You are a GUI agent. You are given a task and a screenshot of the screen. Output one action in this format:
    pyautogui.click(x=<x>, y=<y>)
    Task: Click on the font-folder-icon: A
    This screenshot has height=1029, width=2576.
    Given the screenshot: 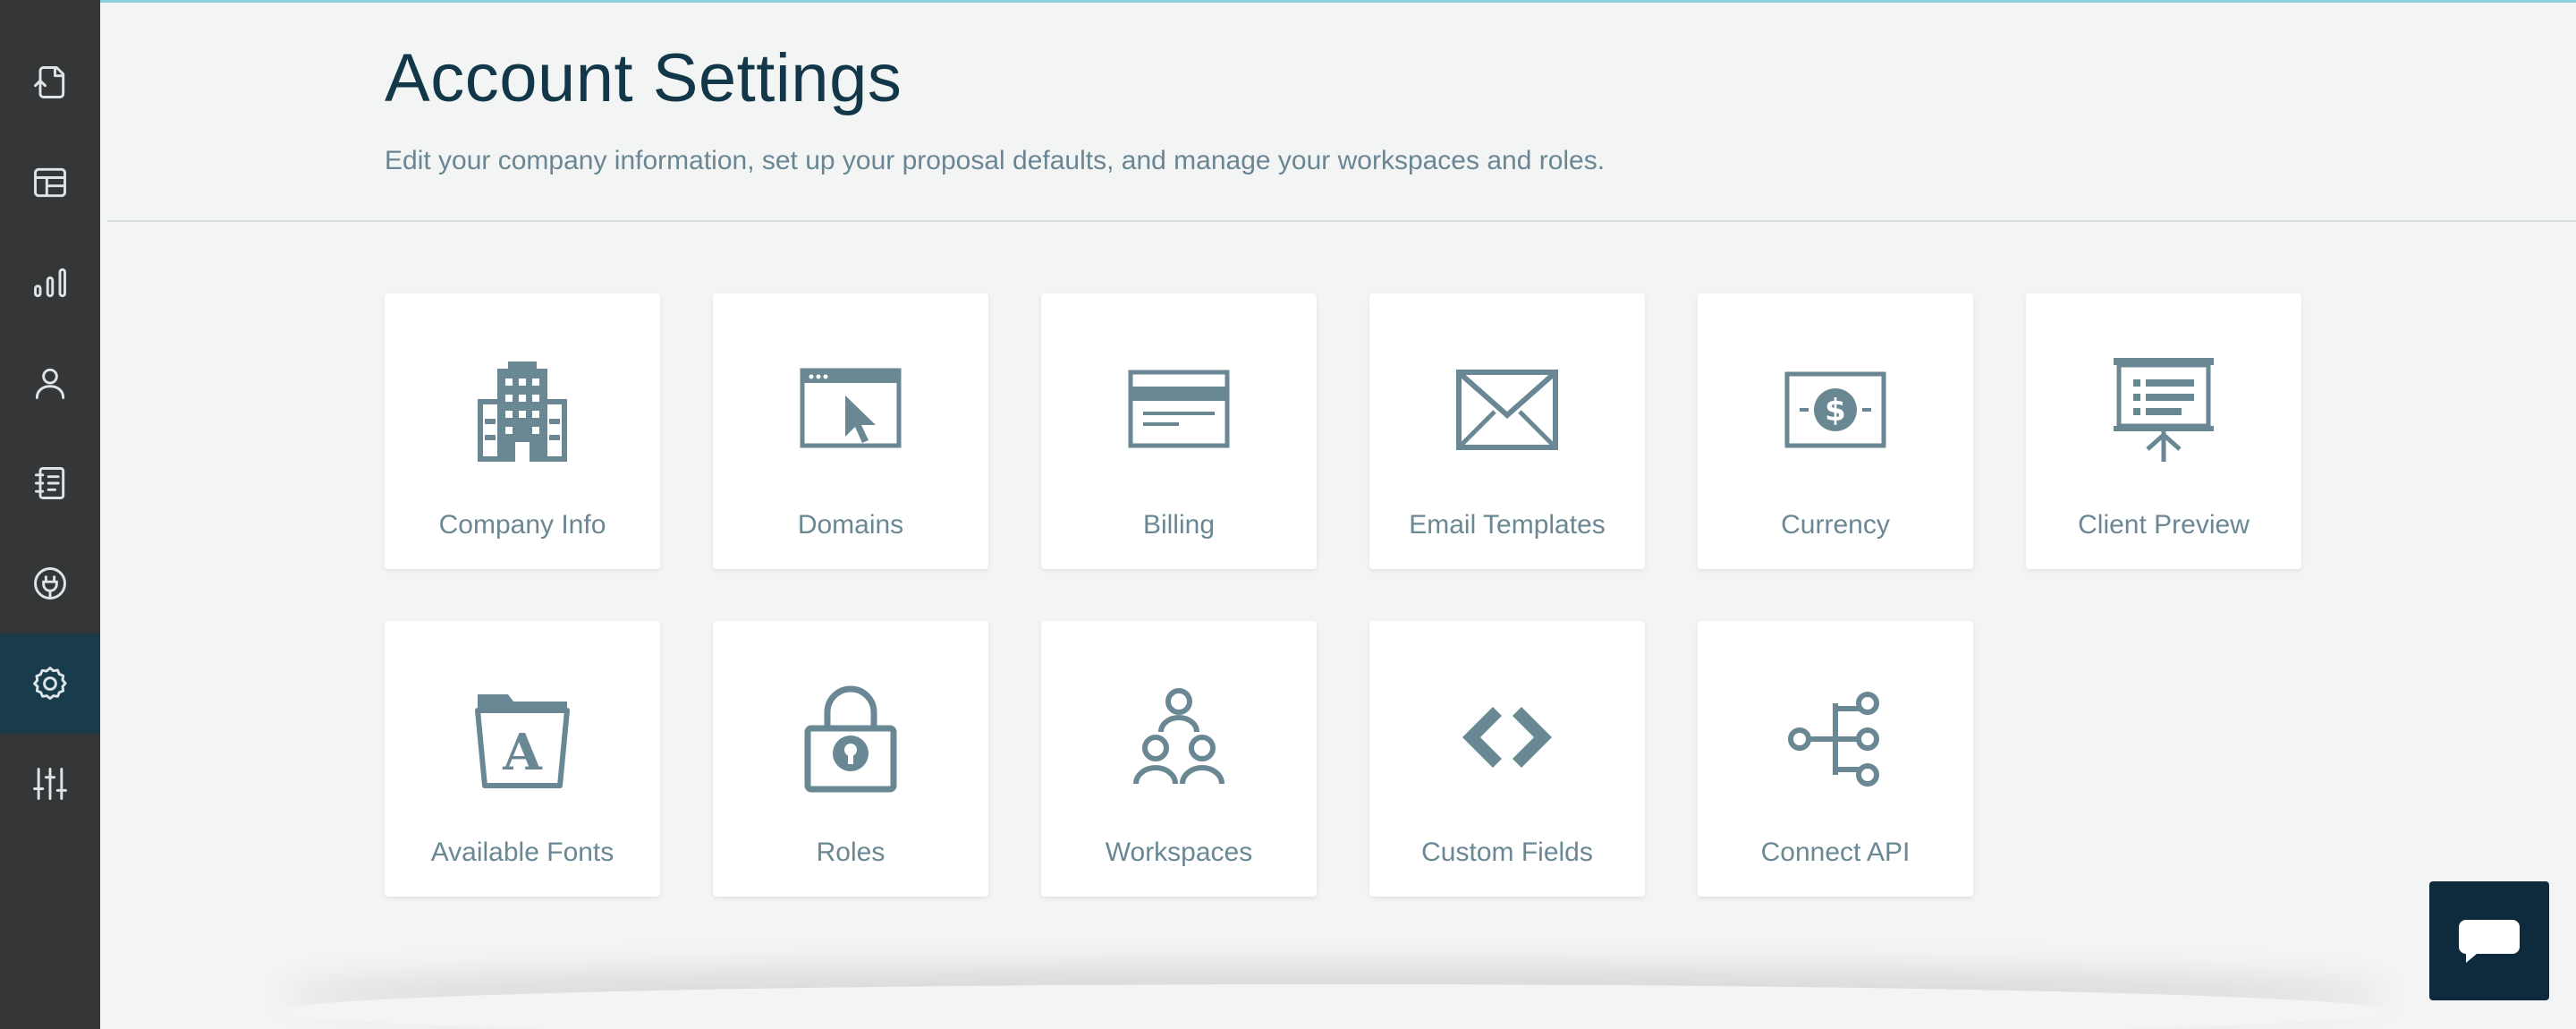 What is the action you would take?
    pyautogui.click(x=522, y=741)
    